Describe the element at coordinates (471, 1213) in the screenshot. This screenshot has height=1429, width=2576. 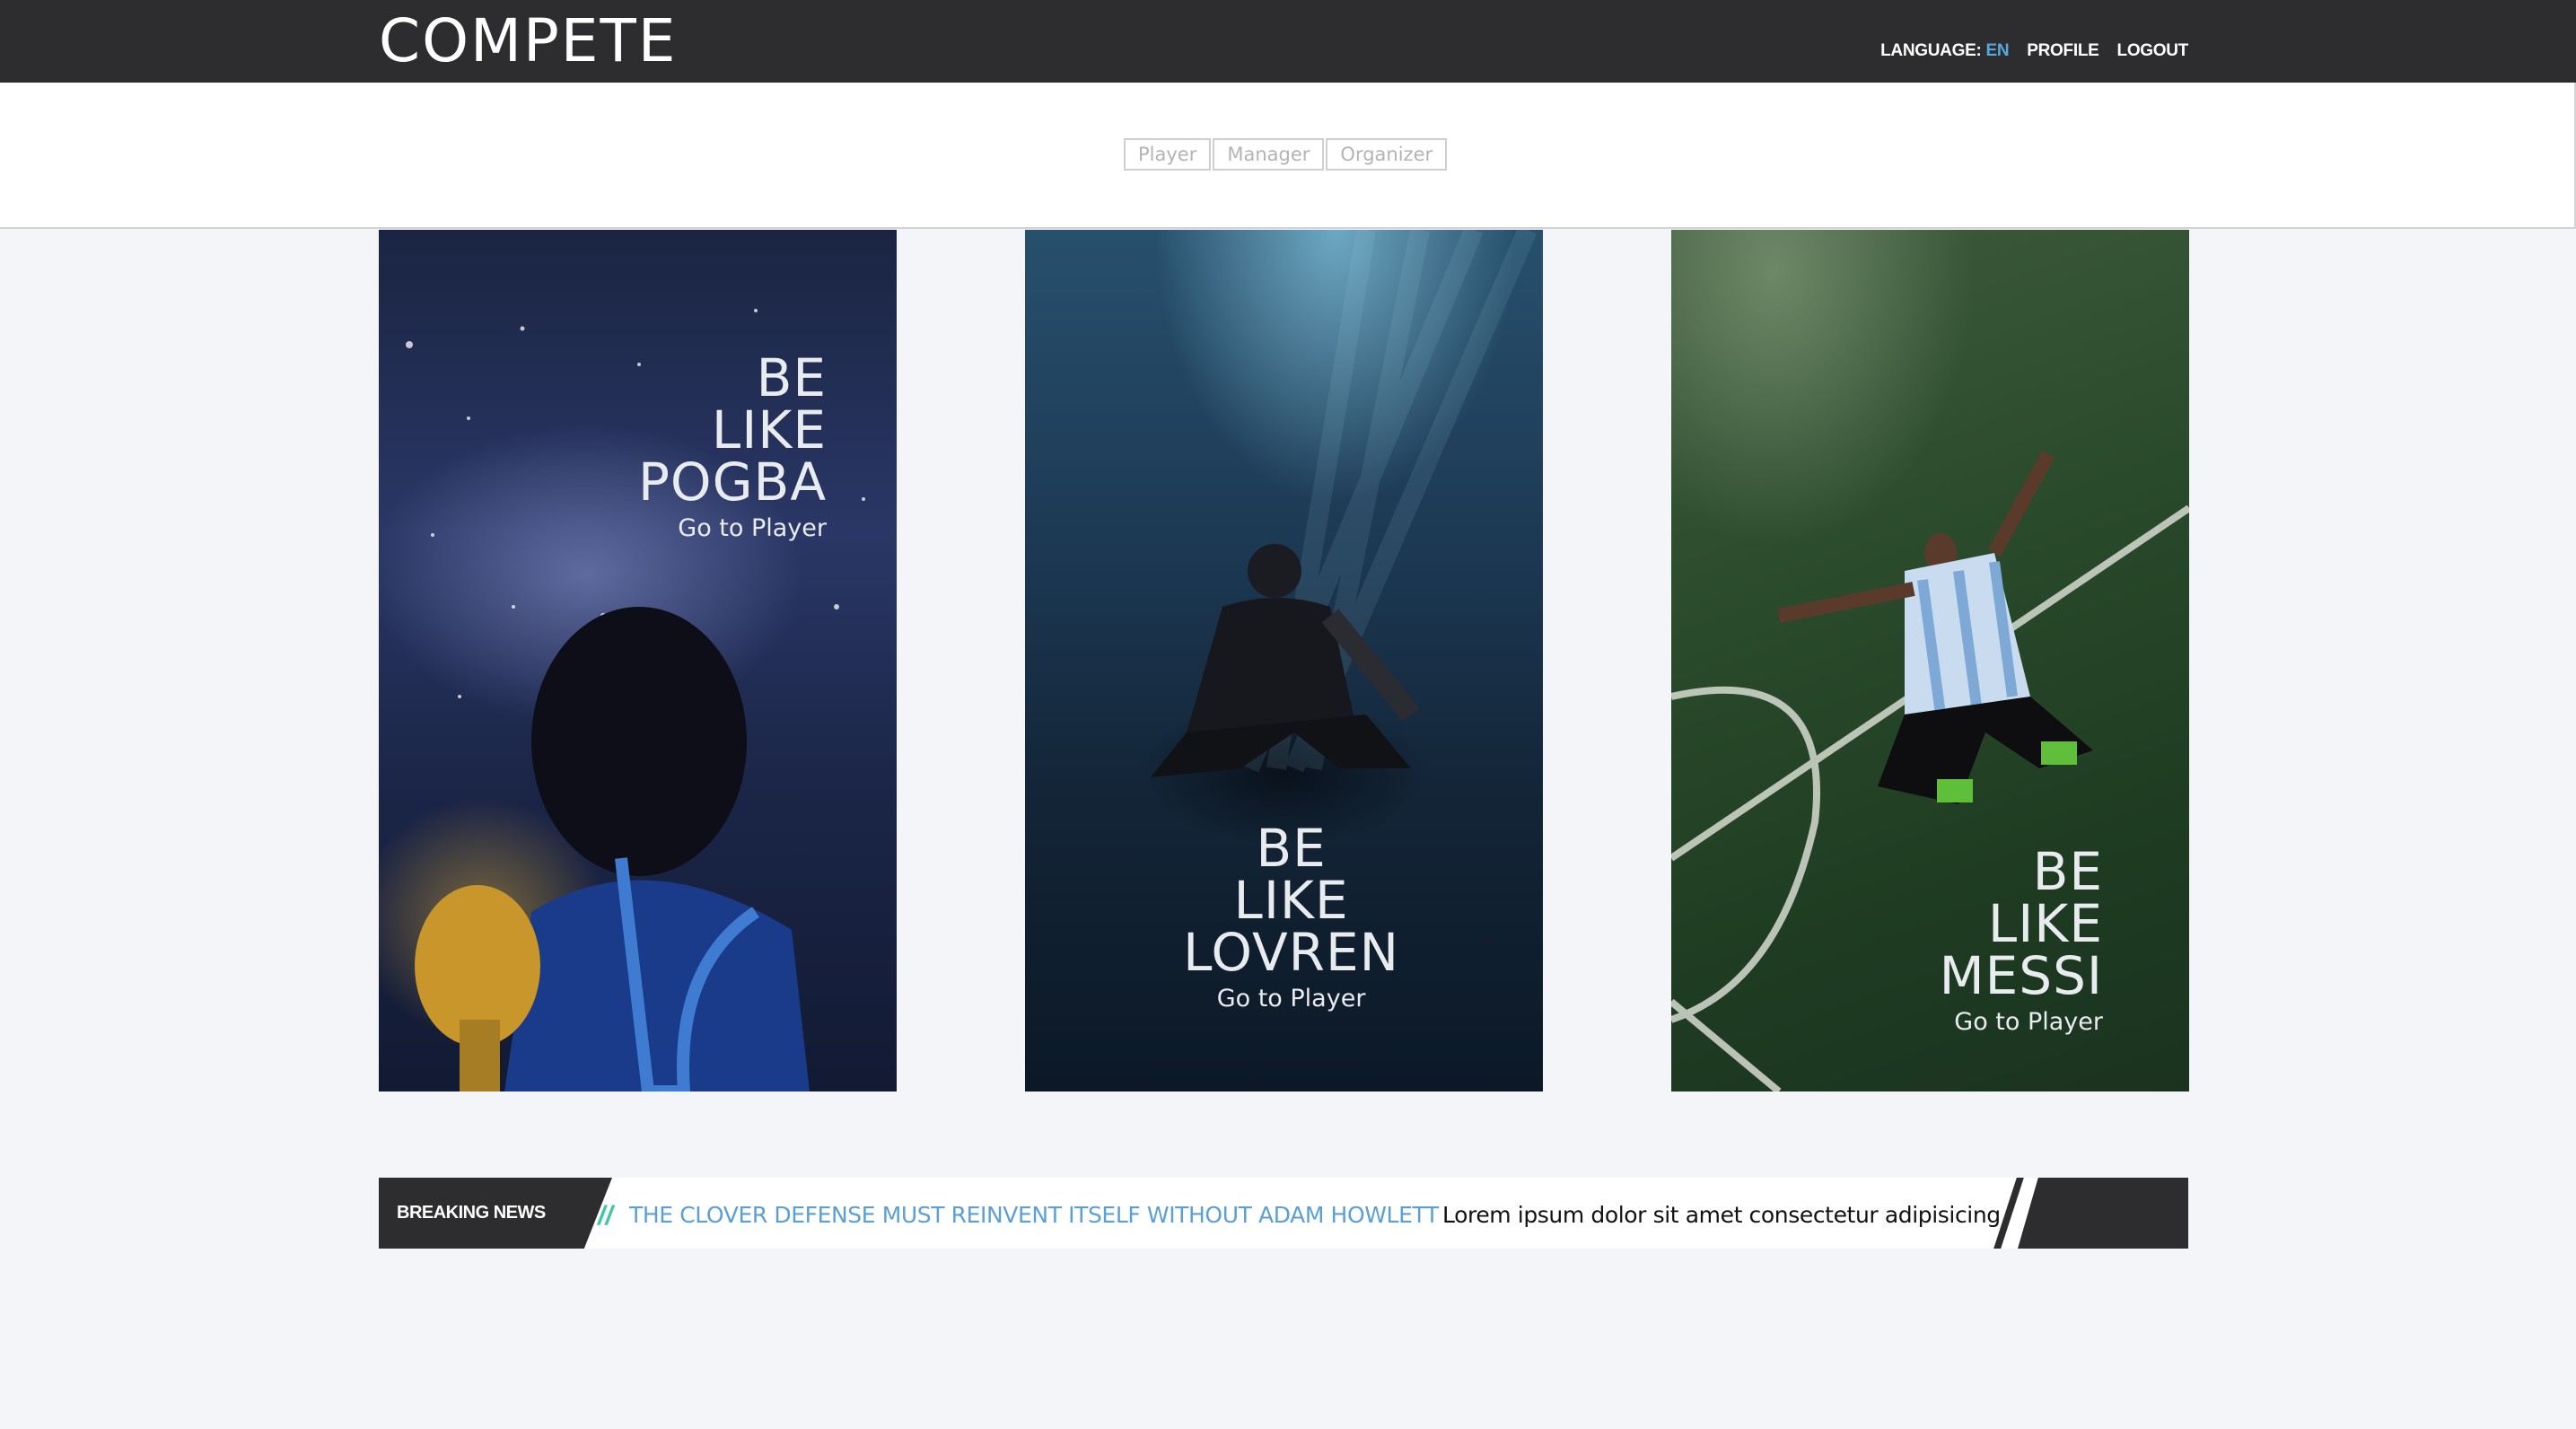
I see `breaking-news-label-text: BREAKING NEWS` at that location.